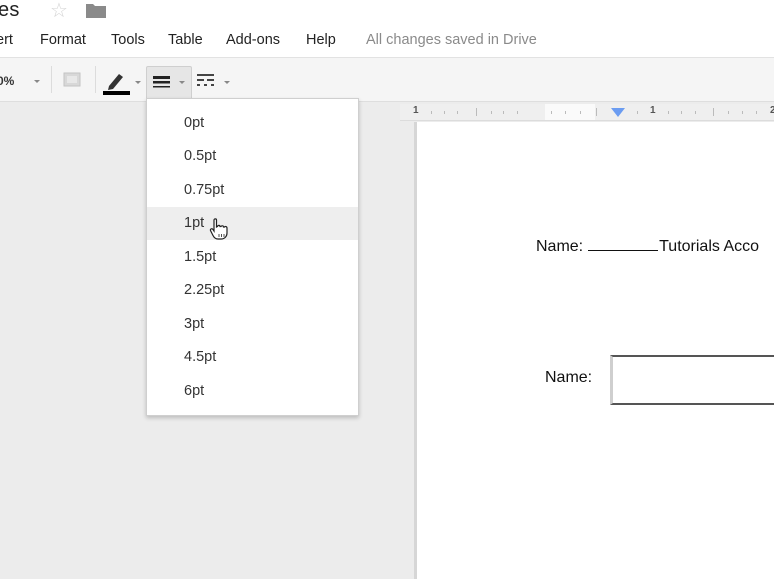 The height and width of the screenshot is (579, 774). Describe the element at coordinates (206, 80) in the screenshot. I see `border-dash-icon` at that location.